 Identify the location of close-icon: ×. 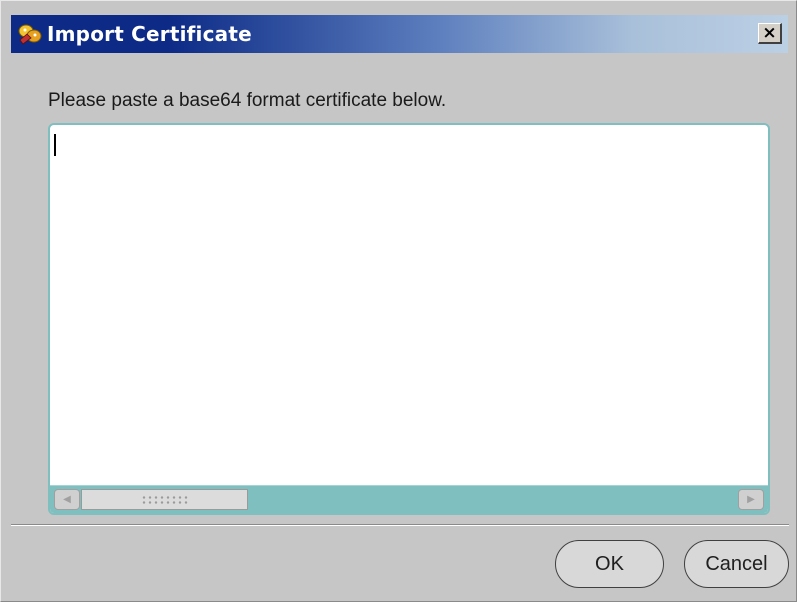
(769, 32).